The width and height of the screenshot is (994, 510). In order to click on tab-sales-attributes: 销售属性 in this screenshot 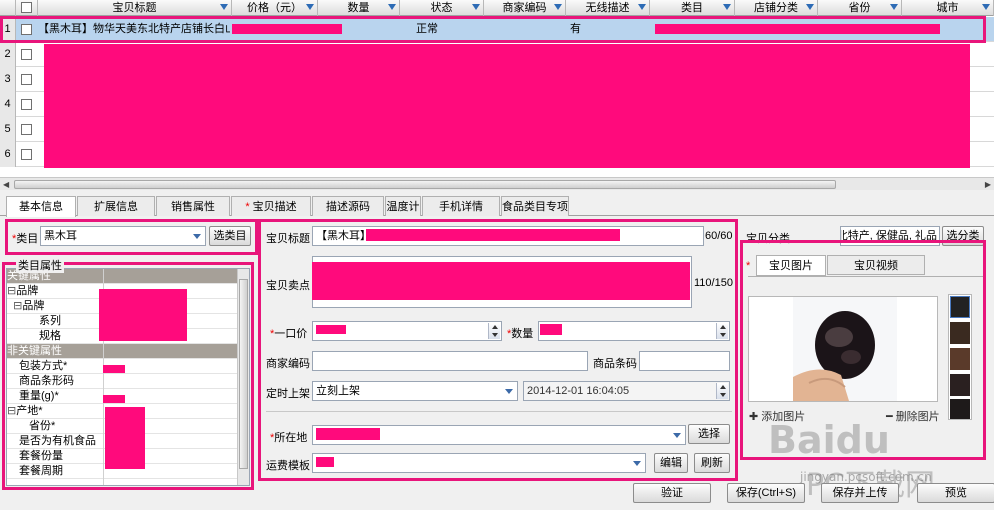, I will do `click(193, 206)`.